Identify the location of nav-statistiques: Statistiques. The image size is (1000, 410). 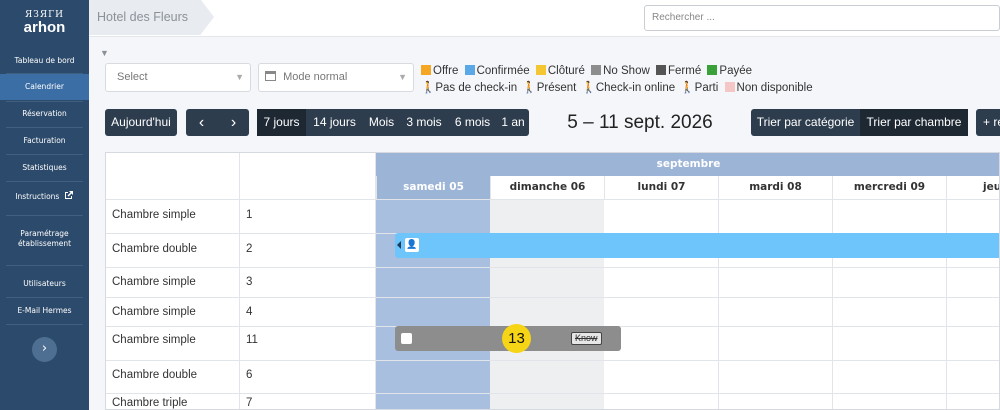
(44, 168).